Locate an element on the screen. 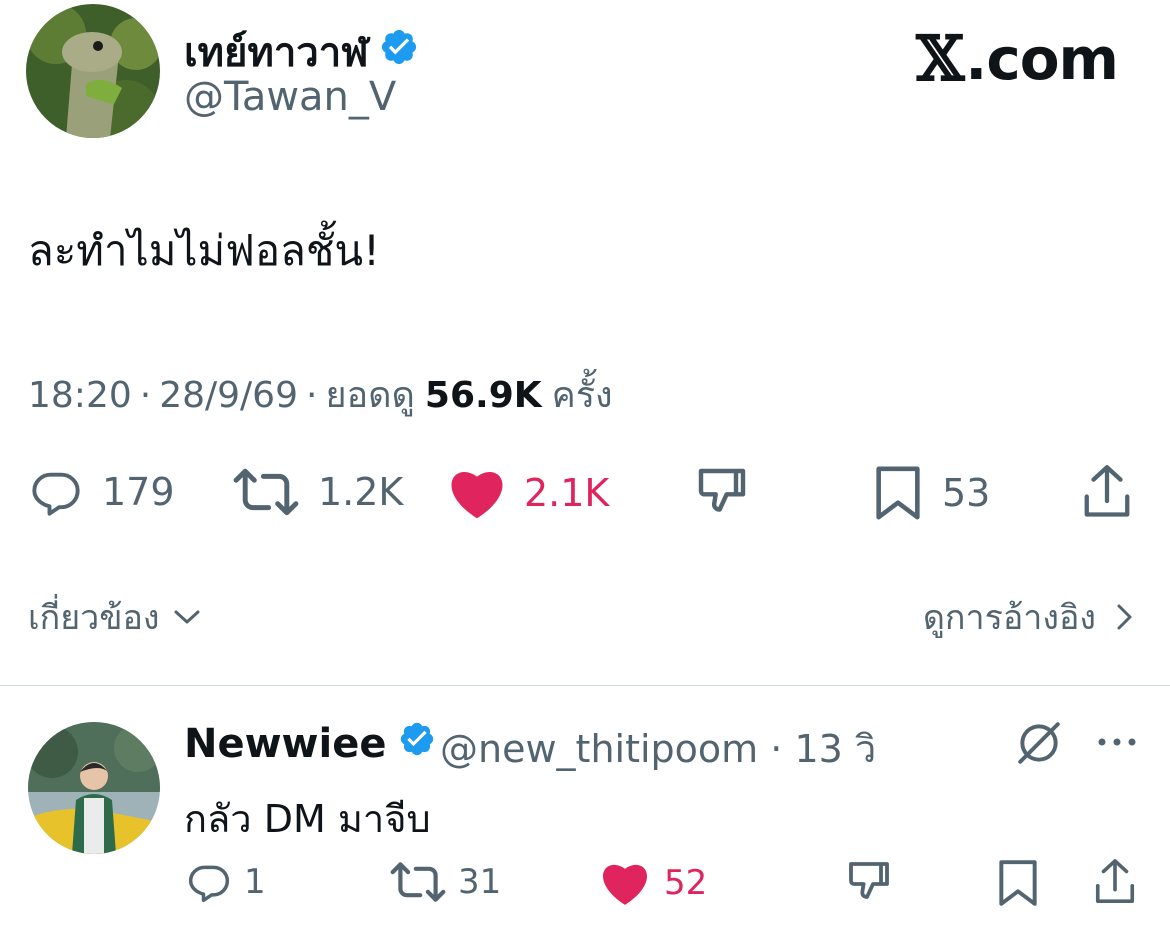 Image resolution: width=1170 pixels, height=938 pixels. retweet-count: 1.2K is located at coordinates (361, 492).